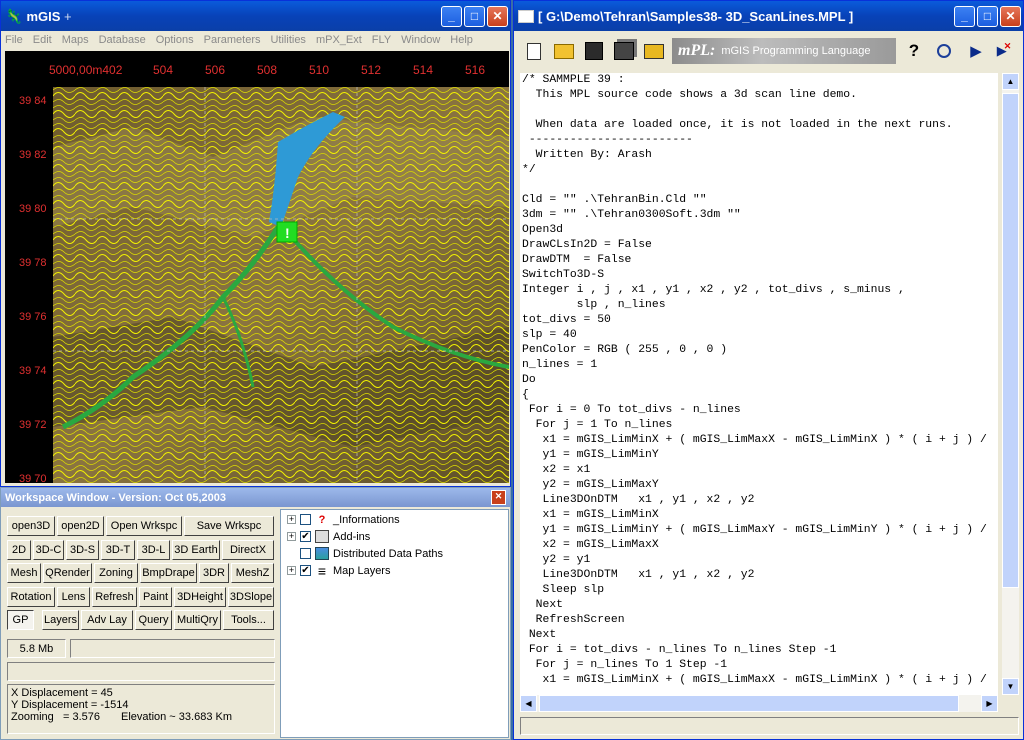  I want to click on code-line: ------------------------, so click(759, 140).